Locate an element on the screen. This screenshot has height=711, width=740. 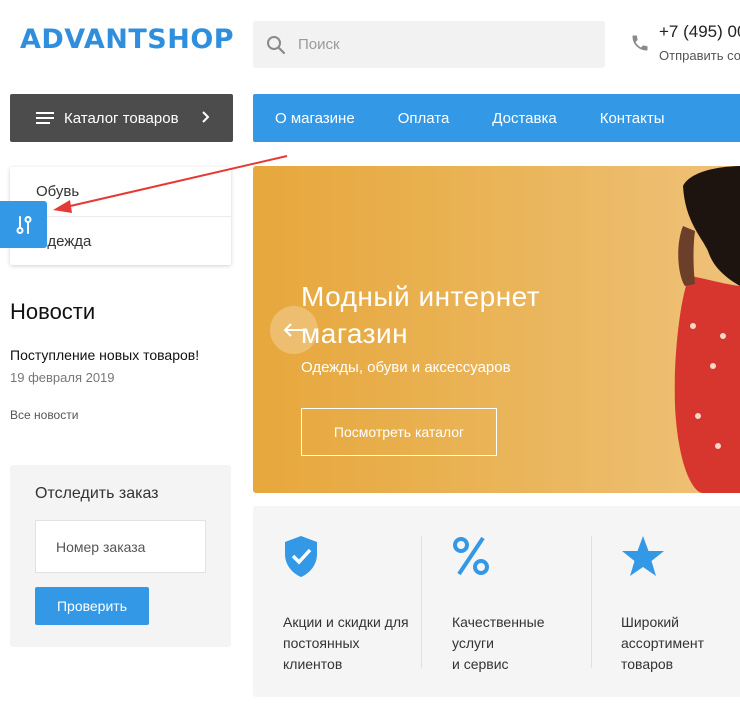
star-icon is located at coordinates (643, 556).